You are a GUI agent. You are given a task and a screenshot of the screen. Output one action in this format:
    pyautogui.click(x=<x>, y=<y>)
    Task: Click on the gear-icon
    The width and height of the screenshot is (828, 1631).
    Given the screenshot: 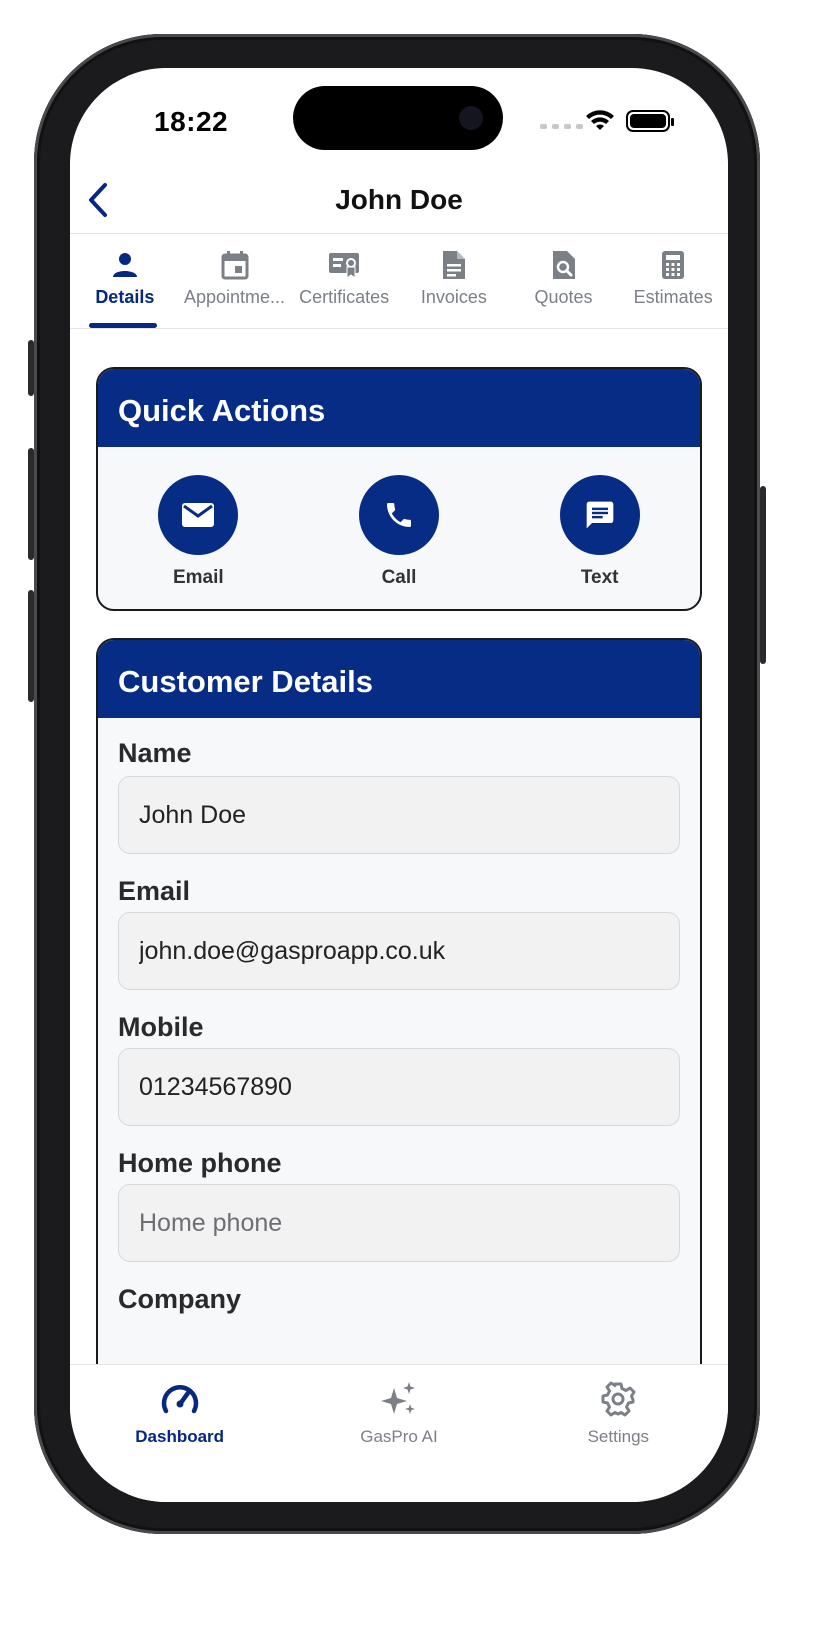 What is the action you would take?
    pyautogui.click(x=618, y=1399)
    